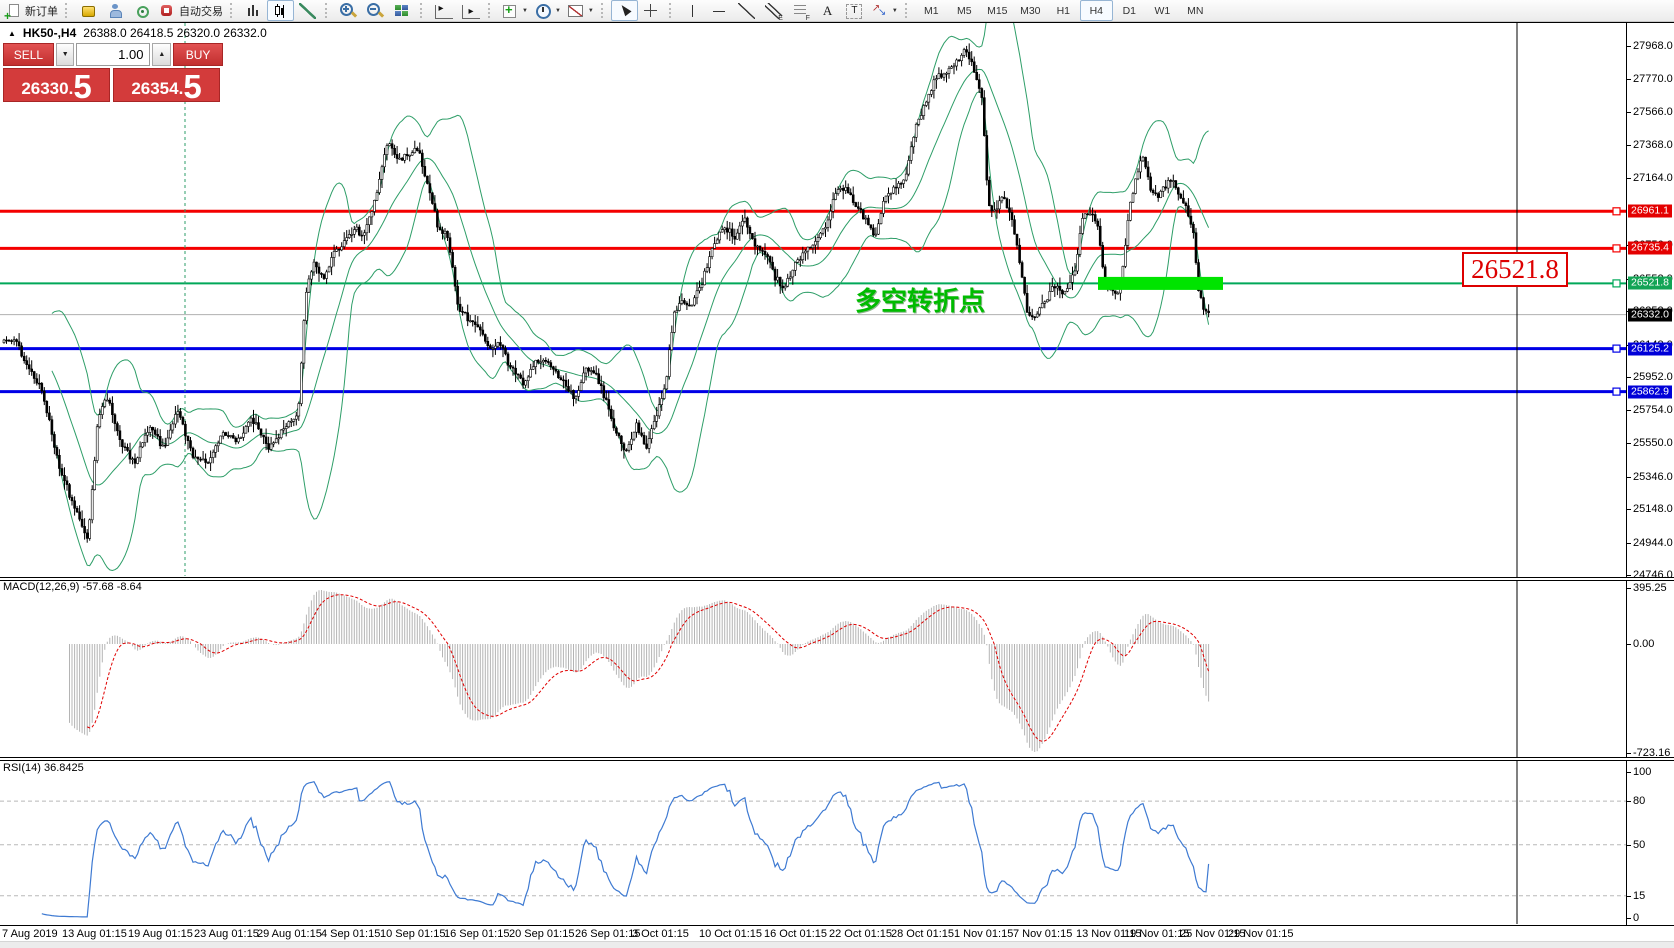  I want to click on new-chart-button, so click(88, 10).